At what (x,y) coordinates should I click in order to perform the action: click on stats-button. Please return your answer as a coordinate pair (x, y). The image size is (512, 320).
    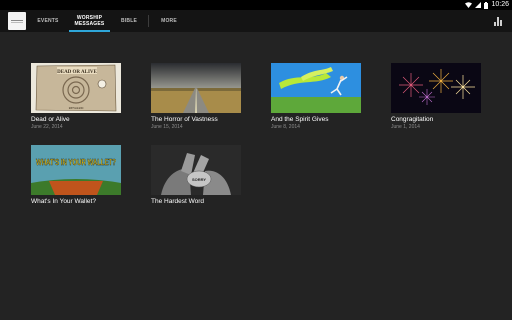
    Looking at the image, I should click on (499, 21).